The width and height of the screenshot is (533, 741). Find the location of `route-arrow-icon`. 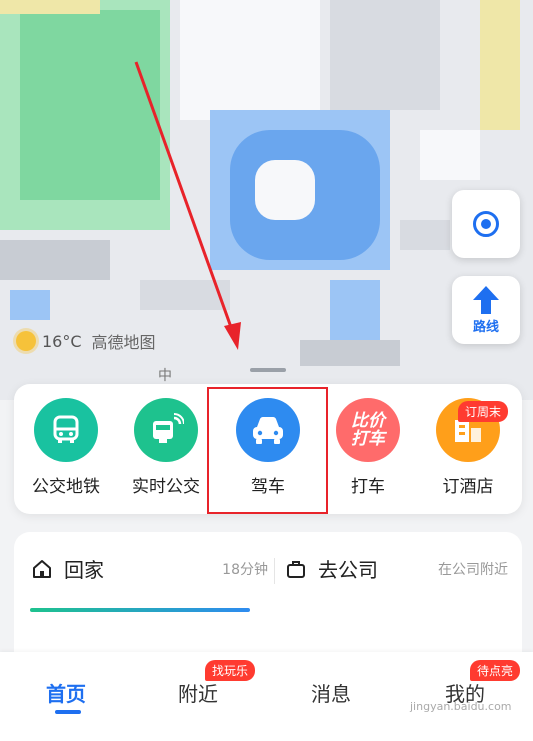

route-arrow-icon is located at coordinates (486, 299).